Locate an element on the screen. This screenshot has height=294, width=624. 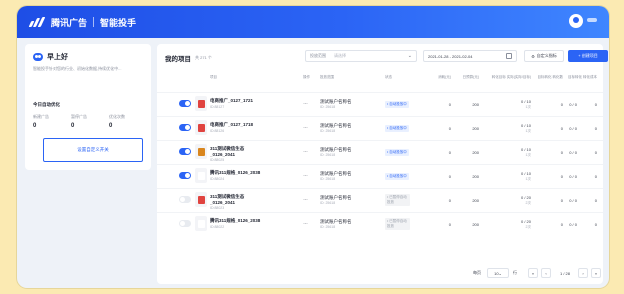
first-page-button: « is located at coordinates (533, 273).